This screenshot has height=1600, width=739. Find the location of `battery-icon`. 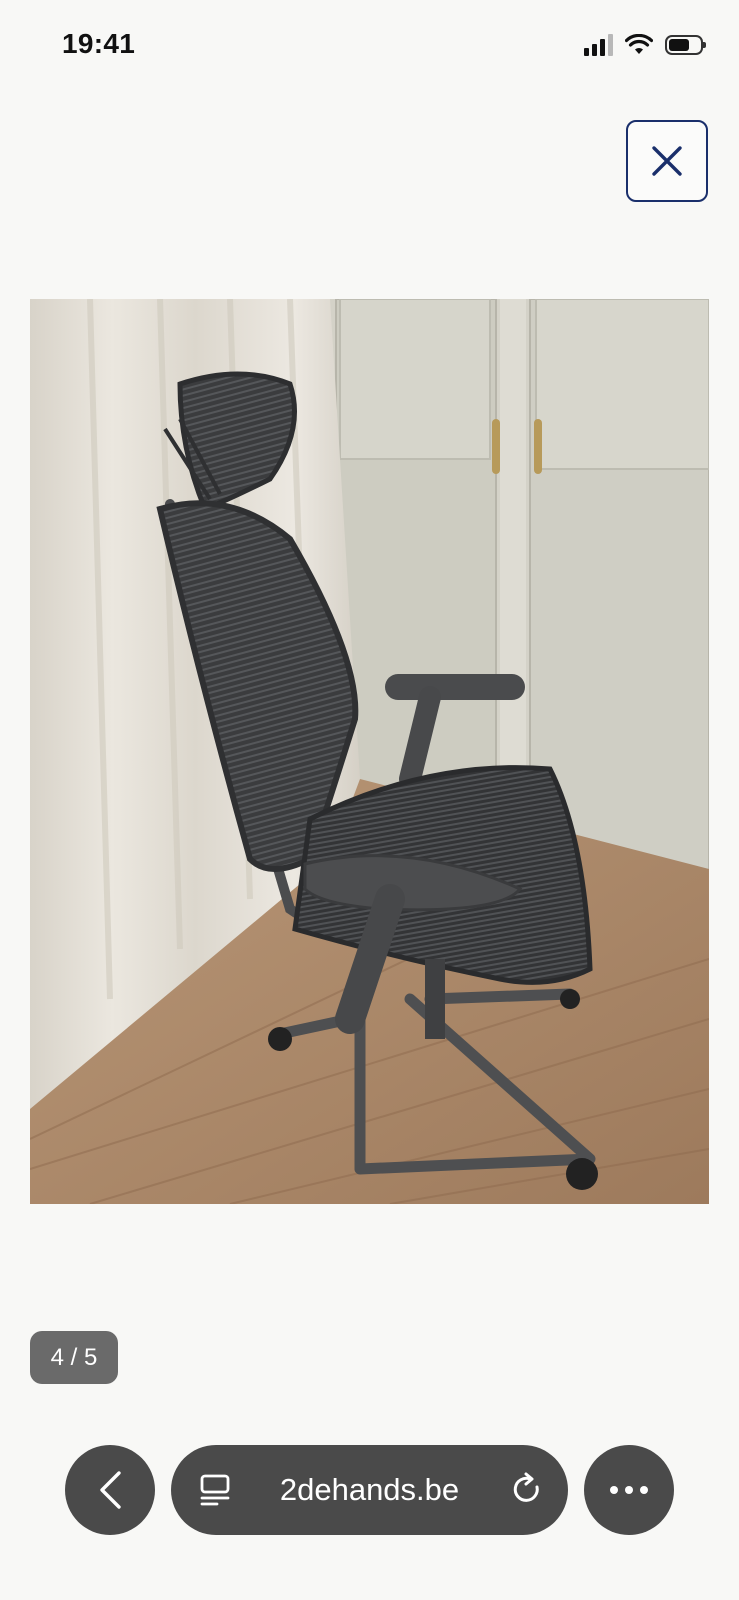

battery-icon is located at coordinates (685, 45).